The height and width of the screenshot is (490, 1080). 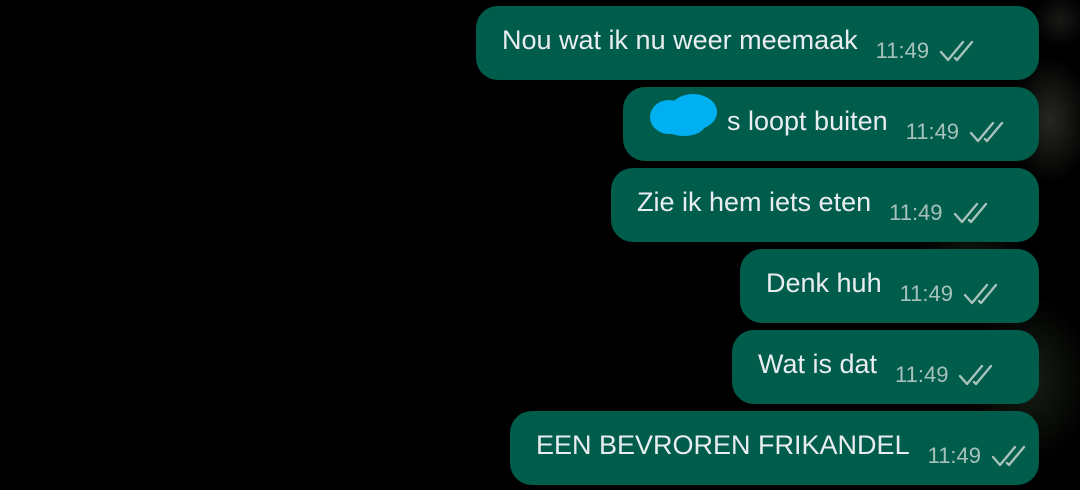 What do you see at coordinates (885, 367) in the screenshot?
I see `message-bubble: Wat is dat 11:49` at bounding box center [885, 367].